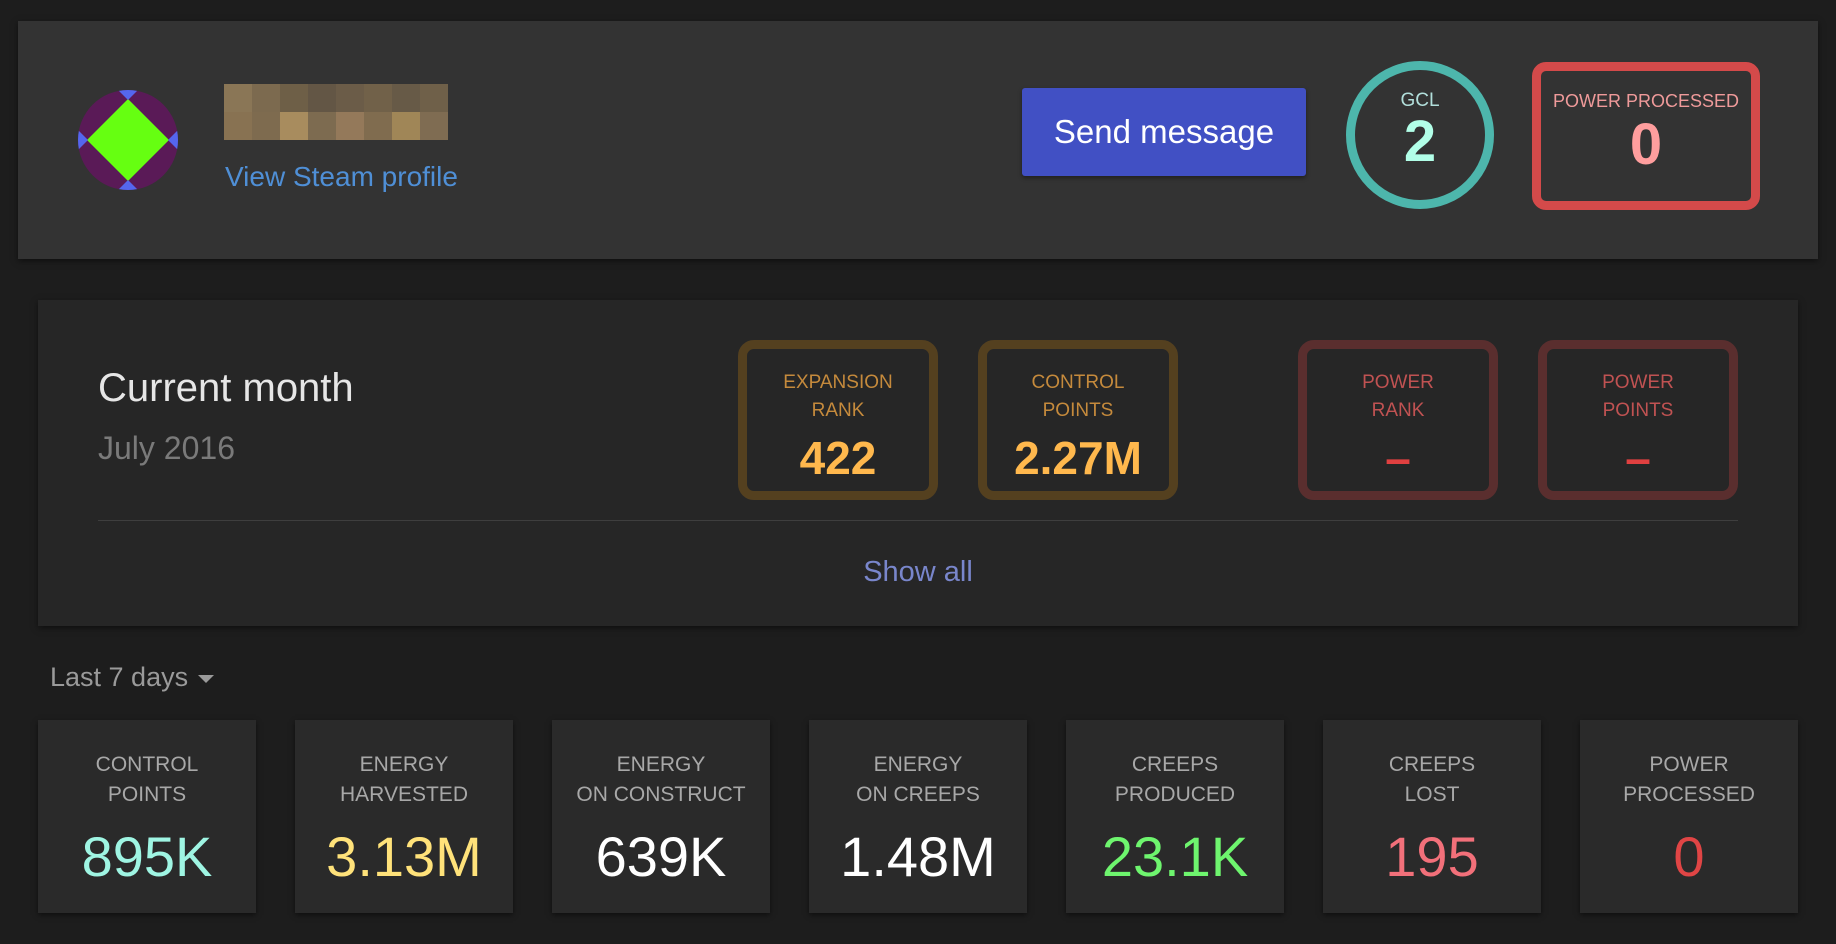 This screenshot has height=944, width=1836. What do you see at coordinates (918, 520) in the screenshot?
I see `divider` at bounding box center [918, 520].